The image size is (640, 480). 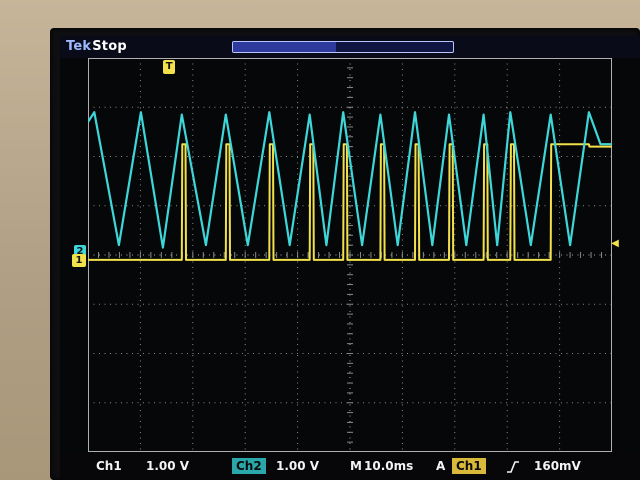 I want to click on trigger-prefix: A, so click(x=441, y=466).